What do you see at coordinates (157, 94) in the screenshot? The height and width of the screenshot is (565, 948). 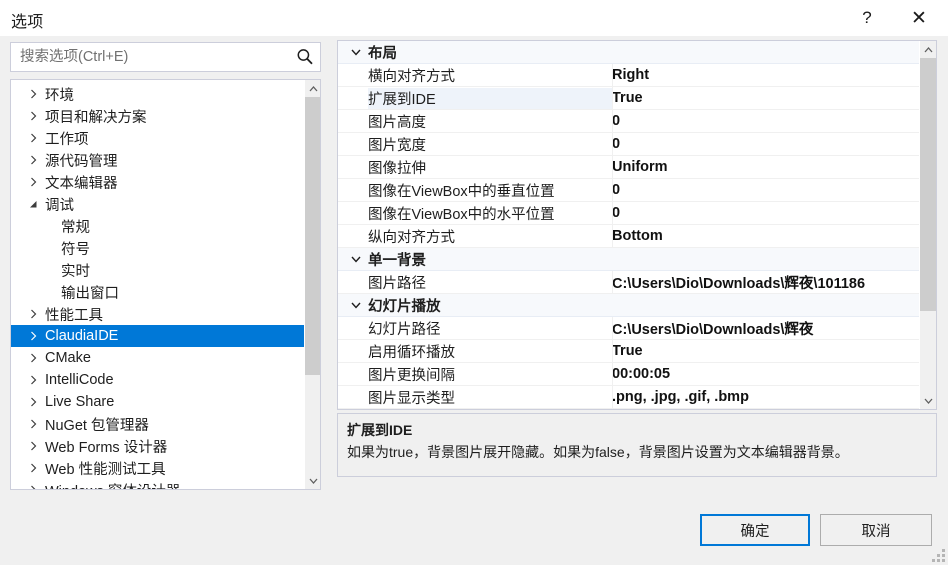 I see `sidebar-item-0: 环境` at bounding box center [157, 94].